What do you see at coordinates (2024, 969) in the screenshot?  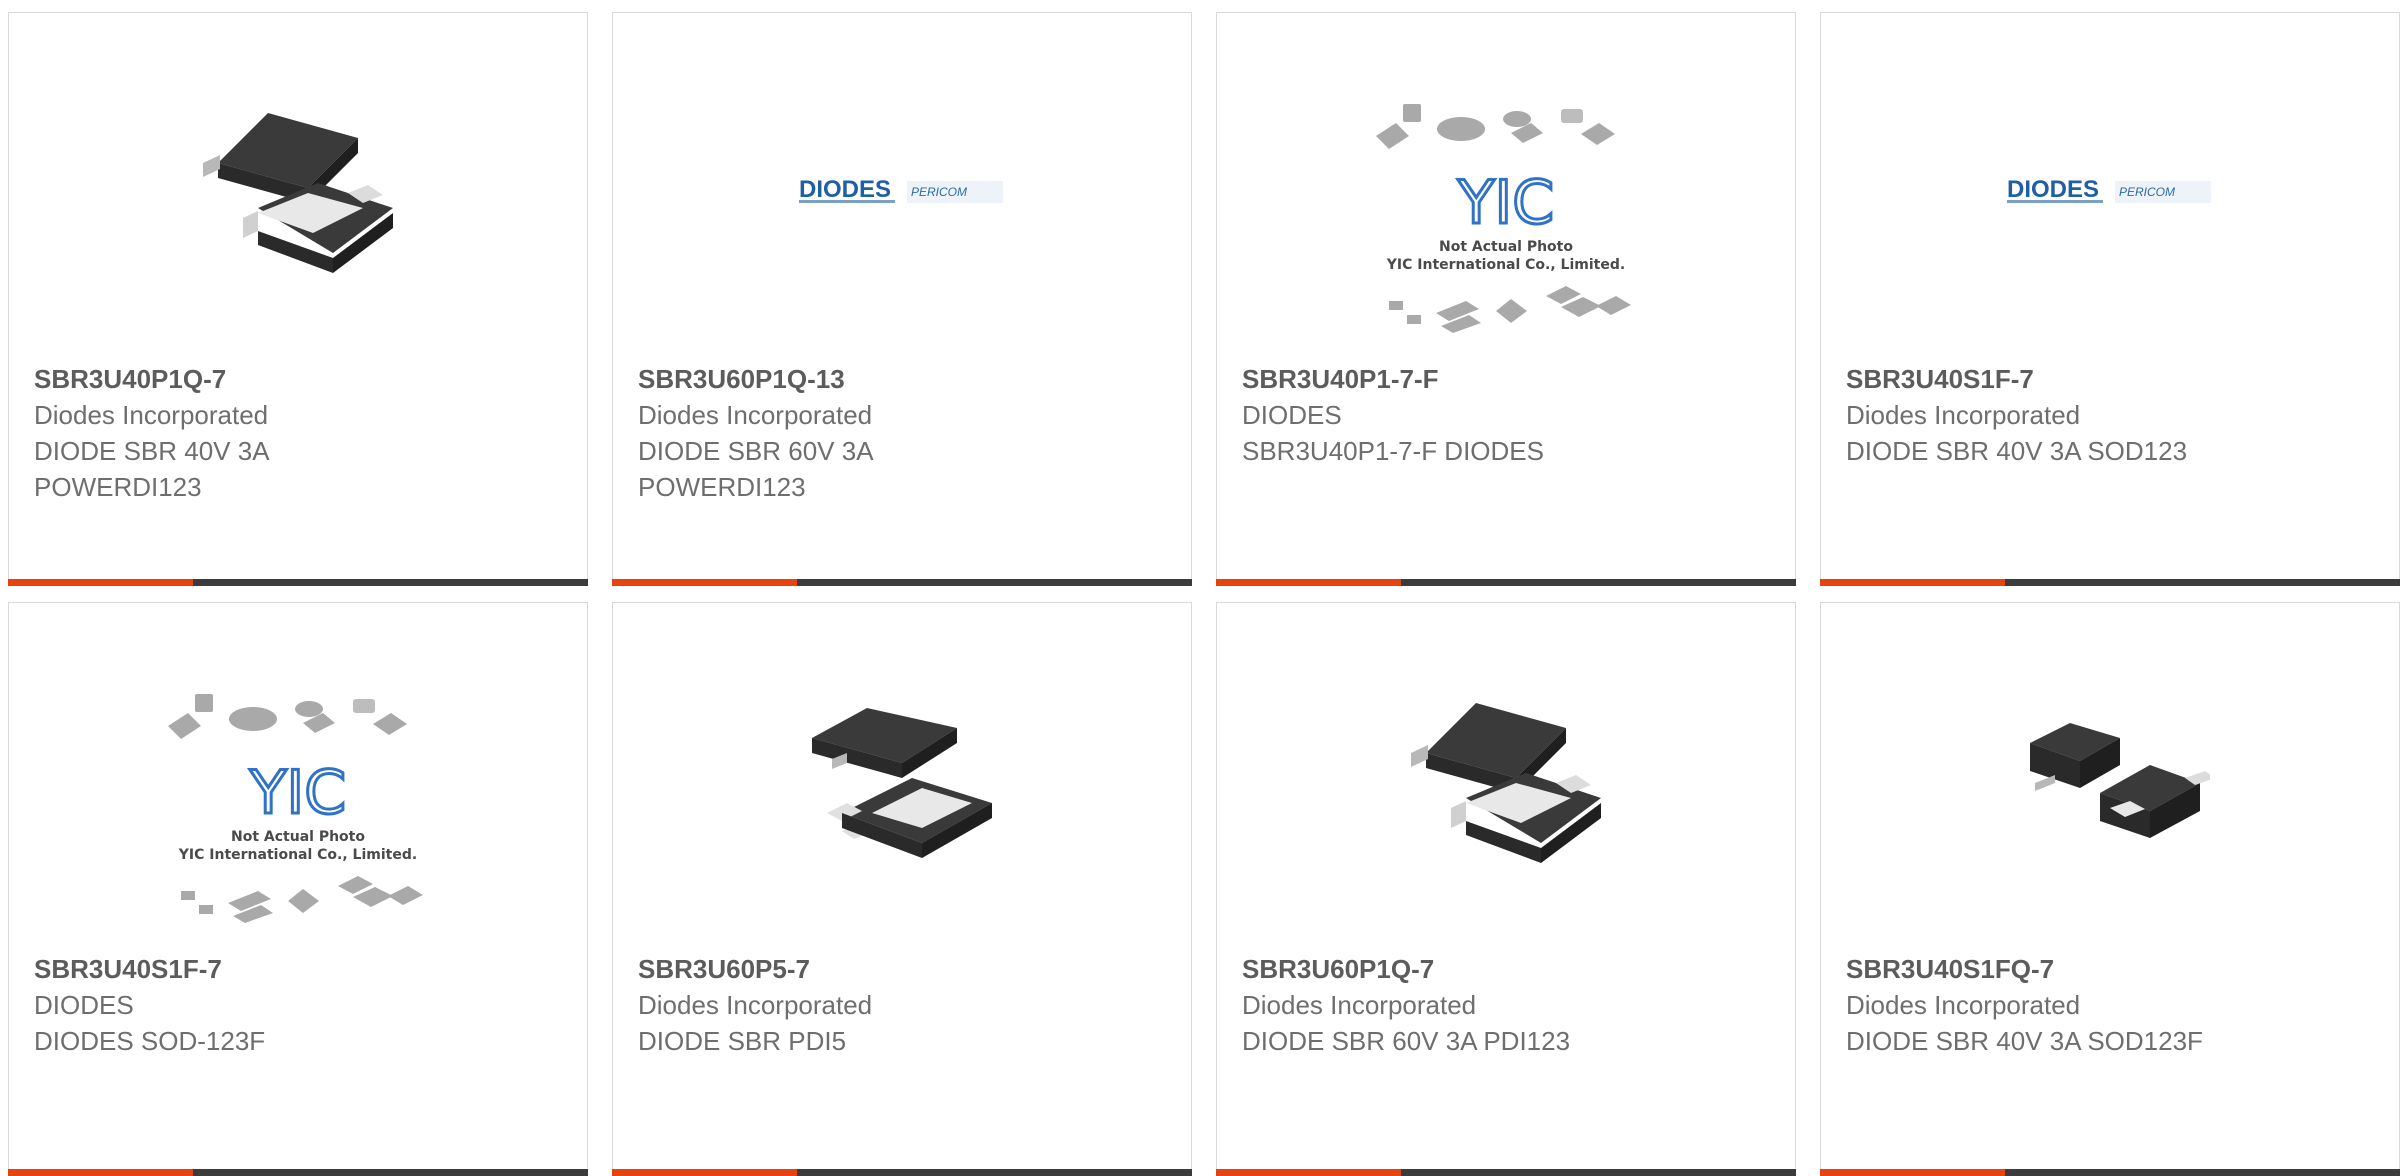 I see `part-number: SBR3U40S1FQ-7` at bounding box center [2024, 969].